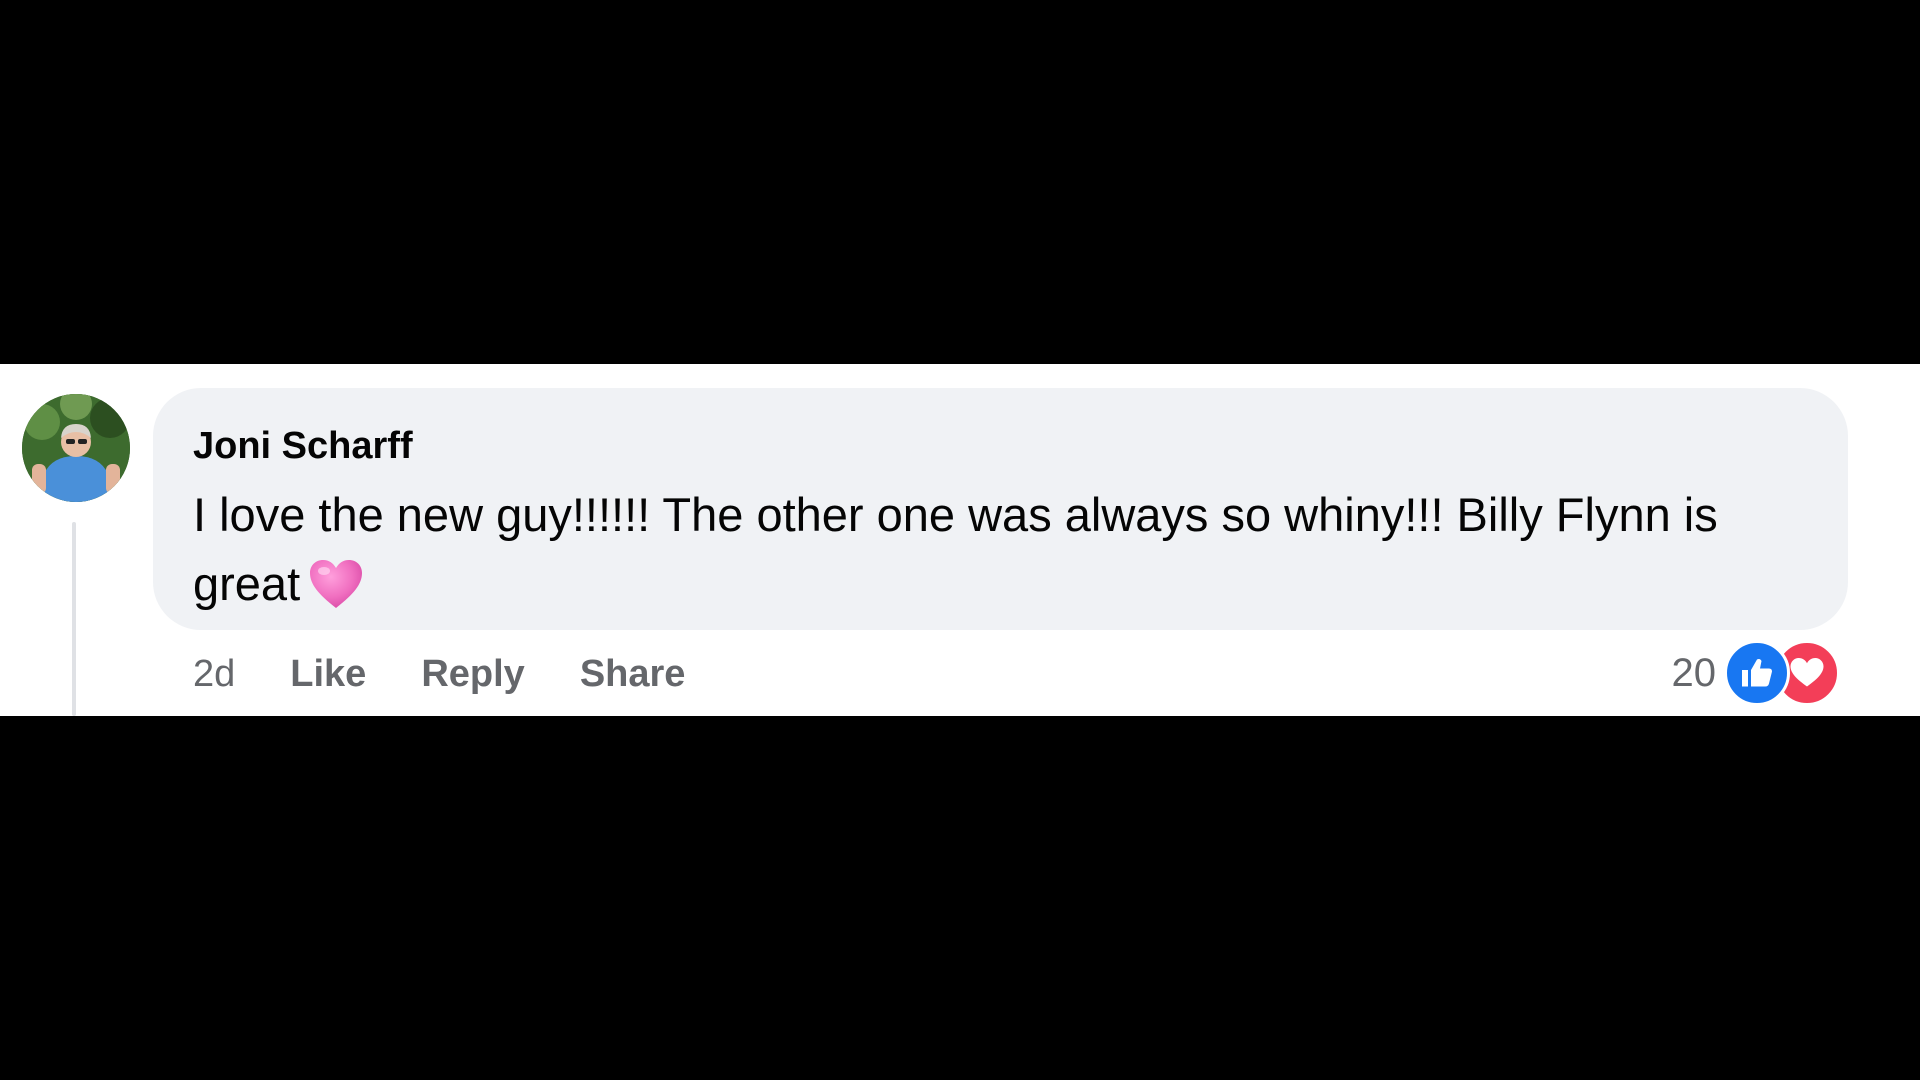 This screenshot has width=1920, height=1080. I want to click on comment-author-name: Joni Scharff, so click(1000, 447).